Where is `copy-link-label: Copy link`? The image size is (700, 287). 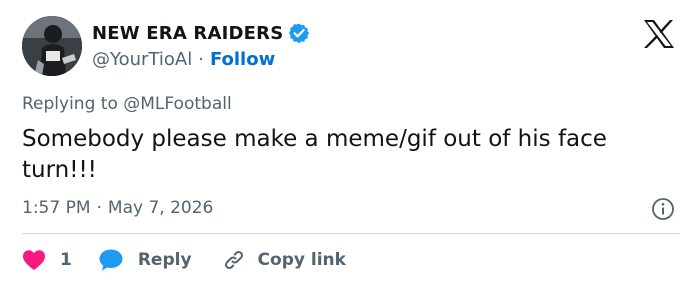 copy-link-label: Copy link is located at coordinates (301, 260).